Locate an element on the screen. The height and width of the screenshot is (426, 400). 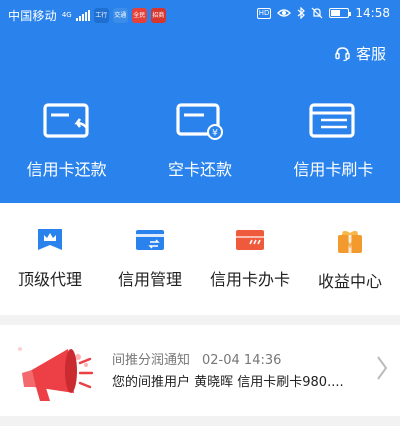
carrier-name: 中国移动 is located at coordinates (32, 16).